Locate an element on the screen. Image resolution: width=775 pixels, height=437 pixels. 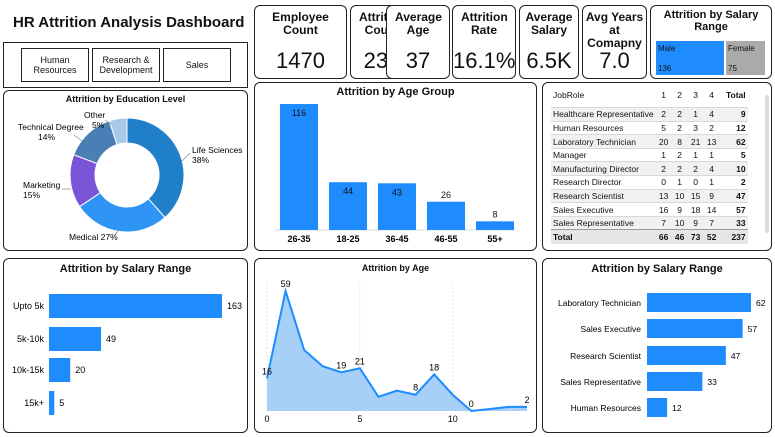
bar-55+ is located at coordinates (495, 225).